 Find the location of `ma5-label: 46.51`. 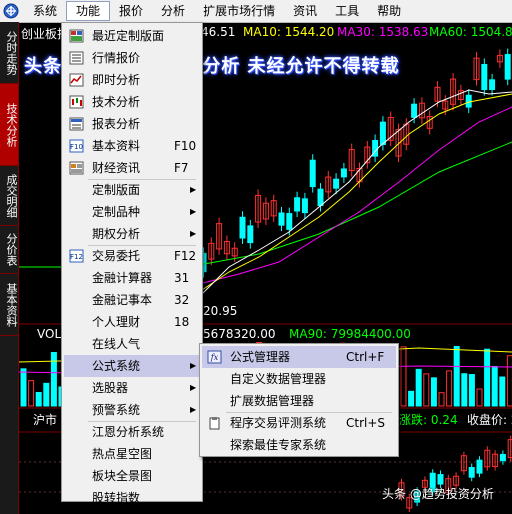

ma5-label: 46.51 is located at coordinates (218, 32).